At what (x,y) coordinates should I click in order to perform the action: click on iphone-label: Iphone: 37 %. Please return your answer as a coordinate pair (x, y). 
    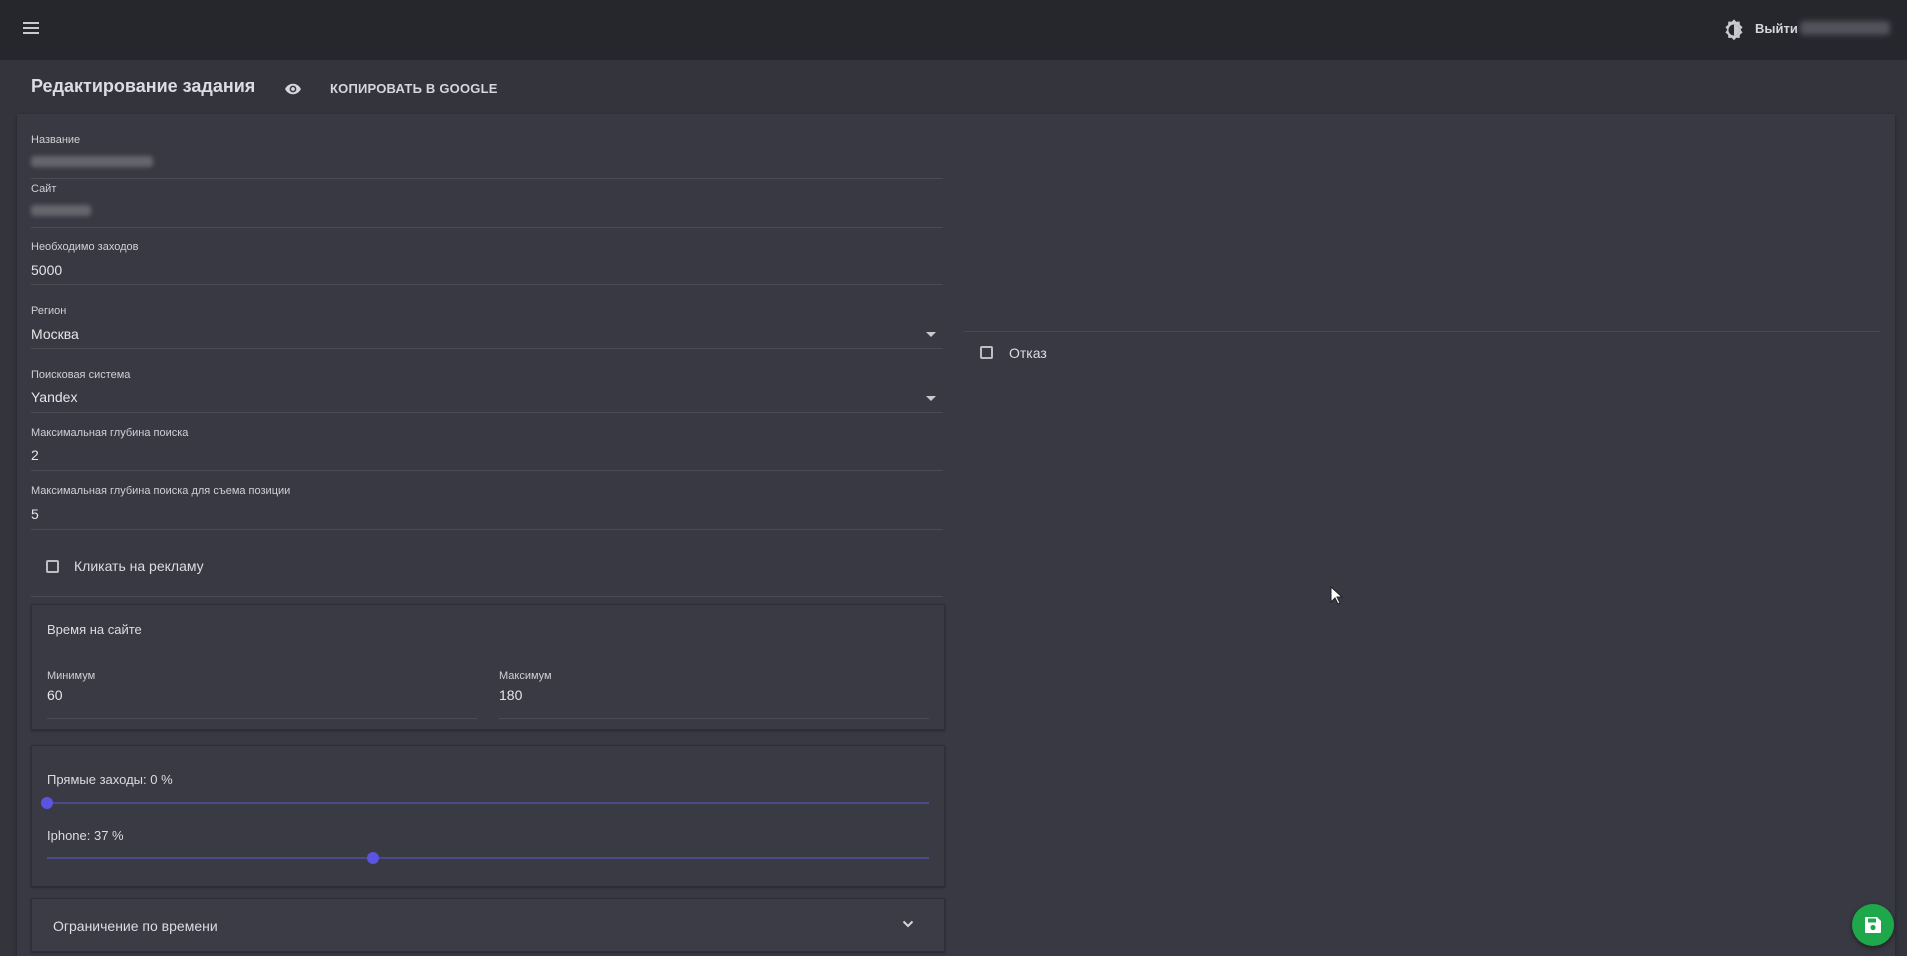
    Looking at the image, I should click on (85, 835).